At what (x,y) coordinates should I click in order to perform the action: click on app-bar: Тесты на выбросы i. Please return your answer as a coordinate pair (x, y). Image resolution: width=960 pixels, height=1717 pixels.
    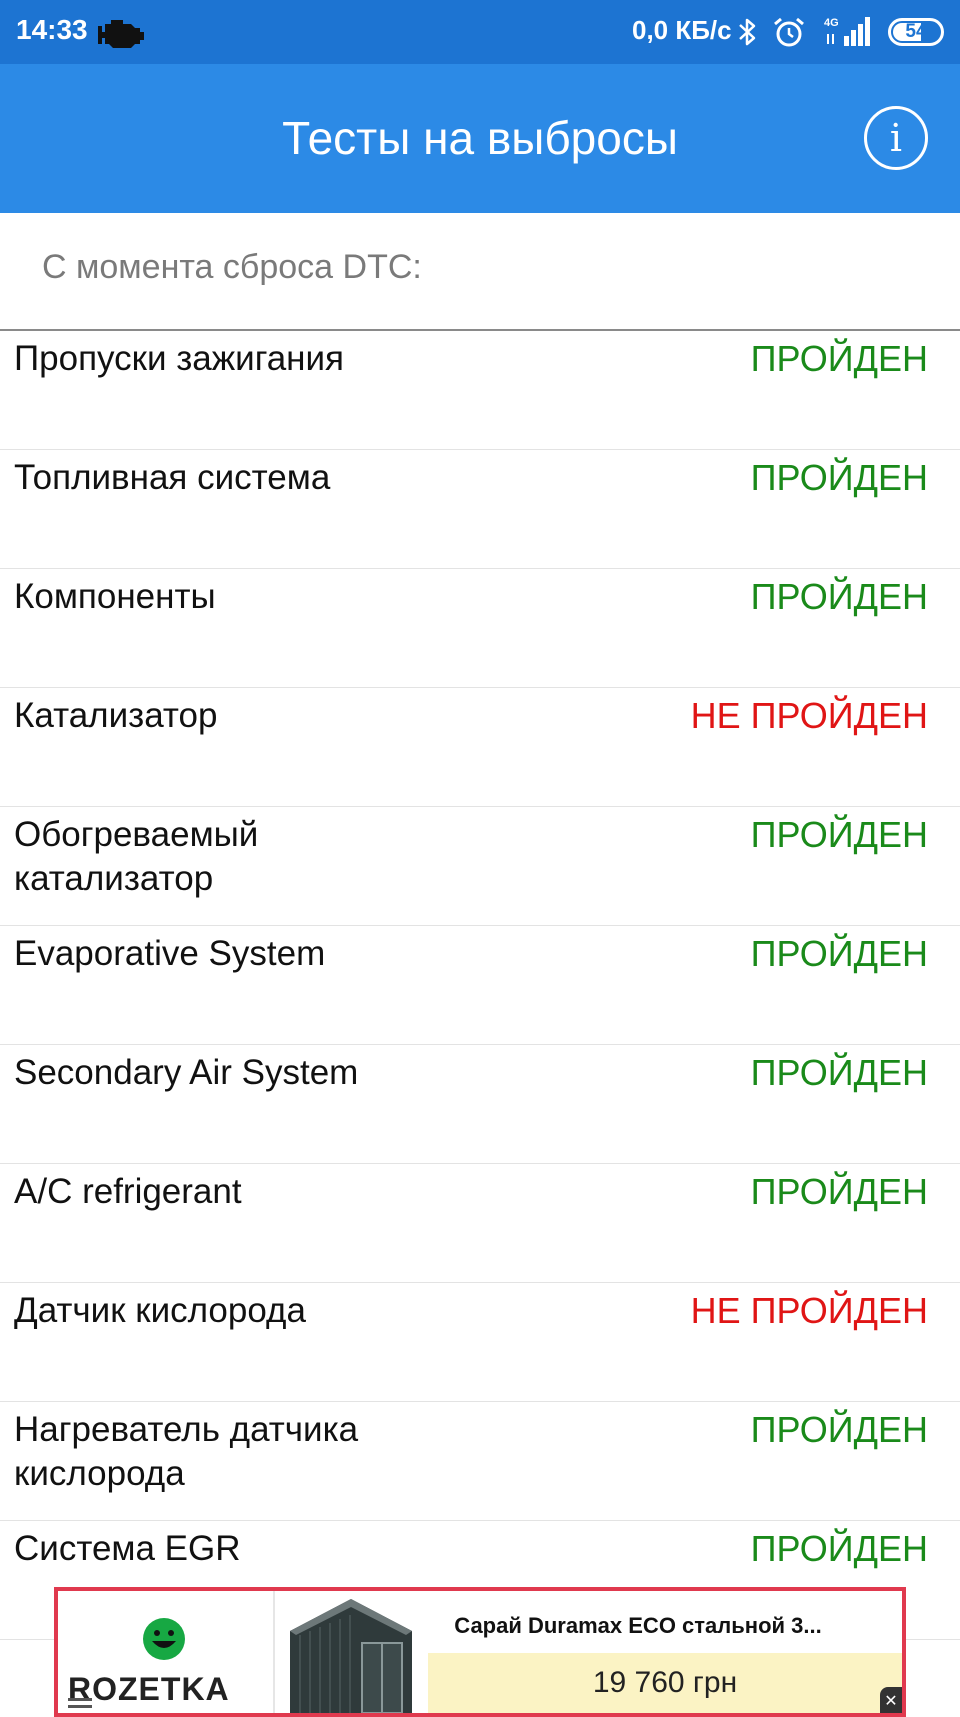
    Looking at the image, I should click on (480, 138).